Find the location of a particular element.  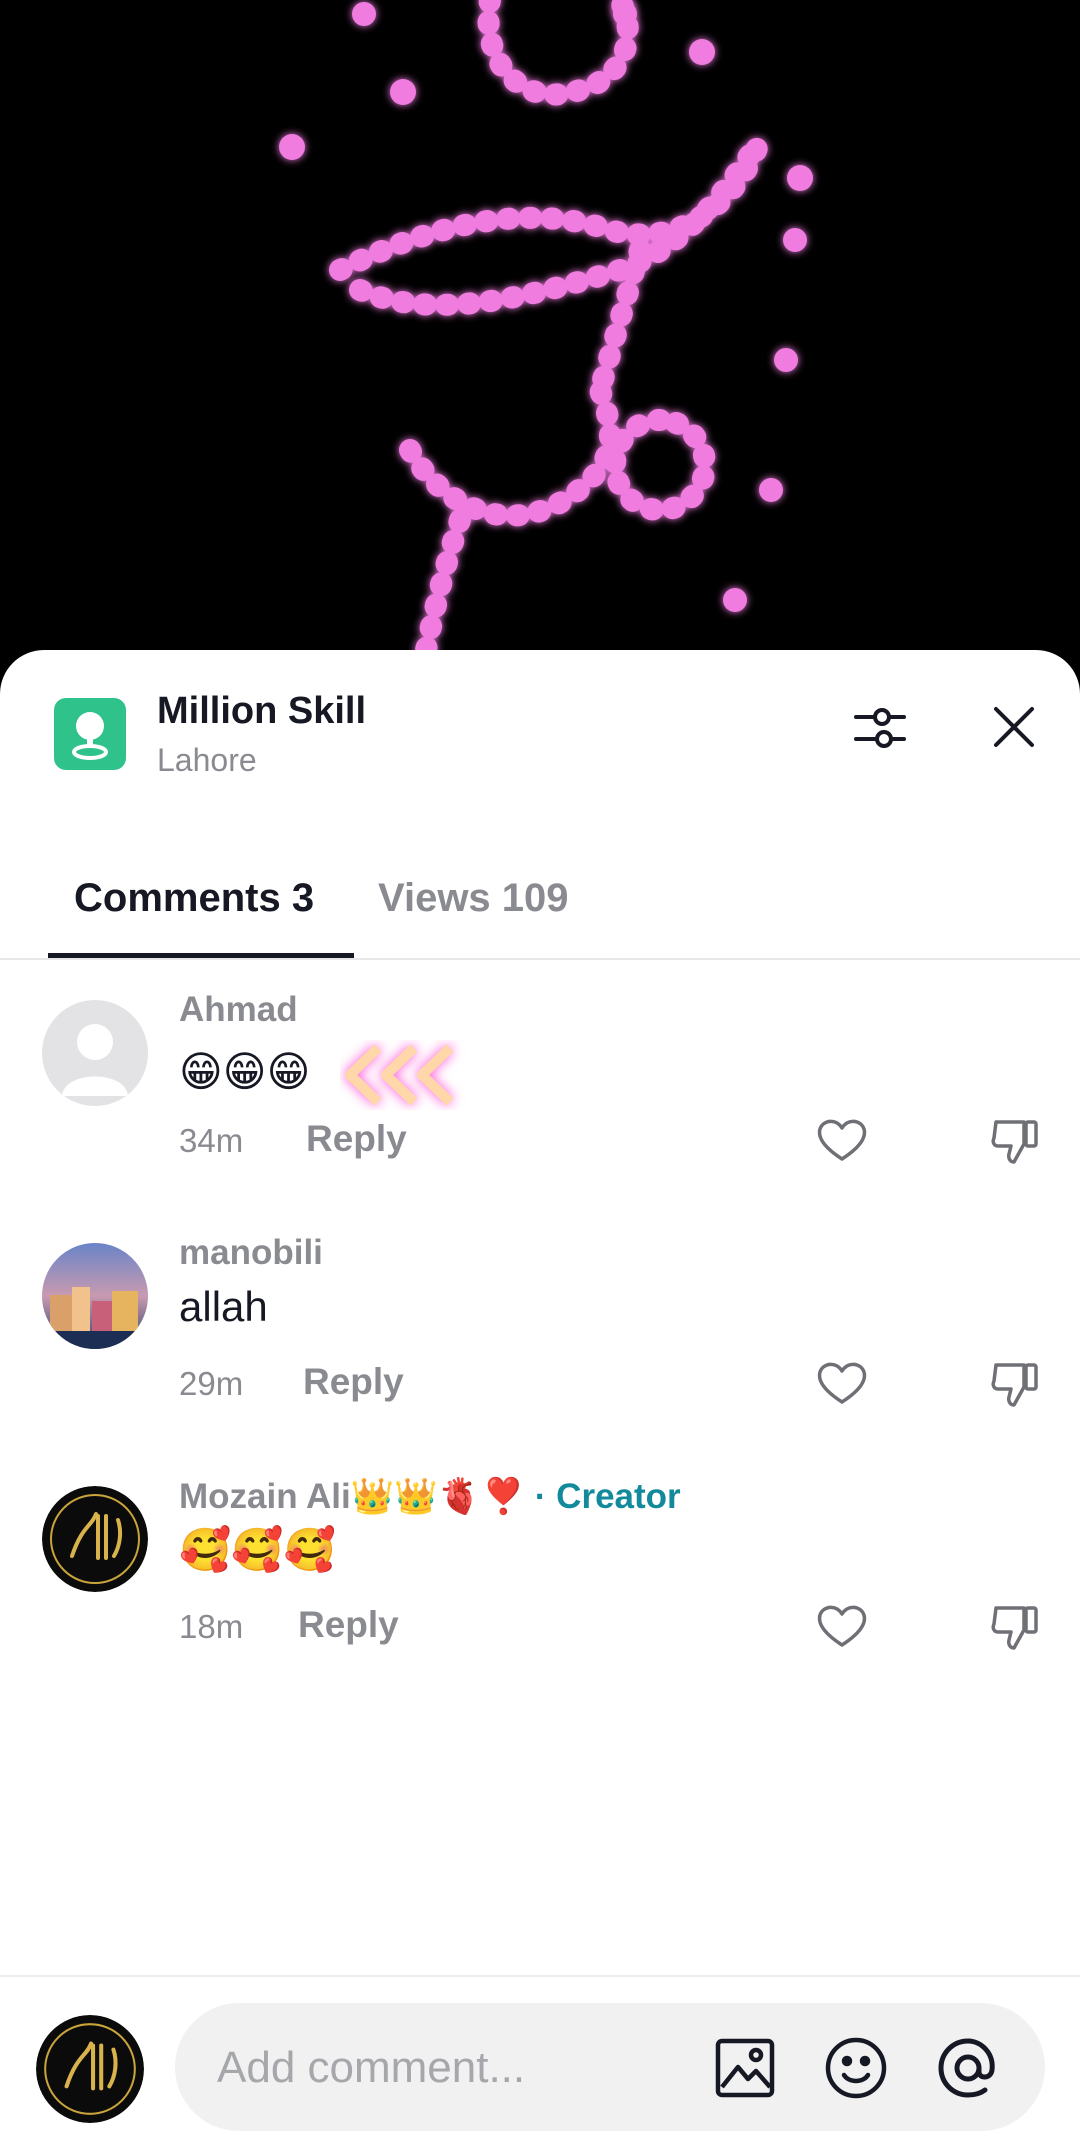

creator-username: Mozain Ali👑👑🫀❣️ is located at coordinates (352, 1496).